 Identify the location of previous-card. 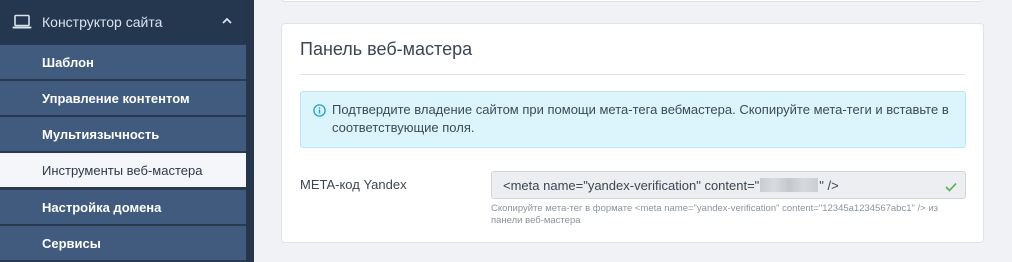
(632, 1).